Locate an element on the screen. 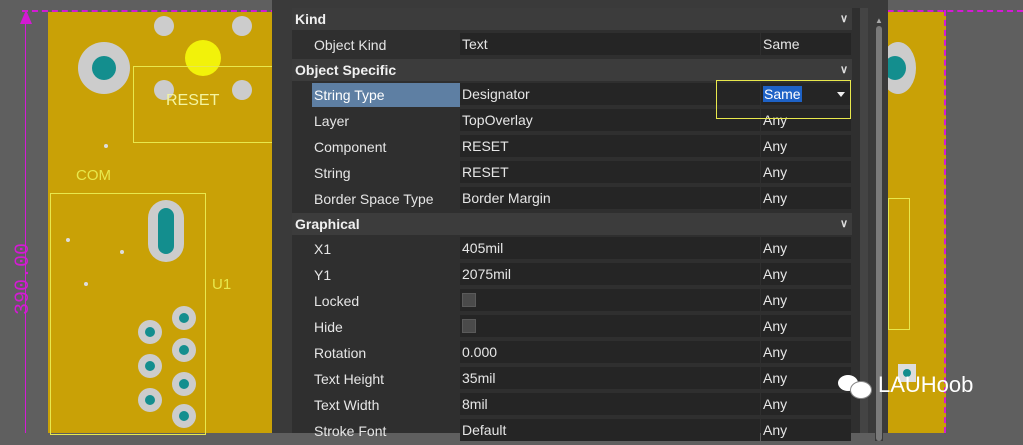 The image size is (1023, 445). wechat-icon is located at coordinates (855, 386).